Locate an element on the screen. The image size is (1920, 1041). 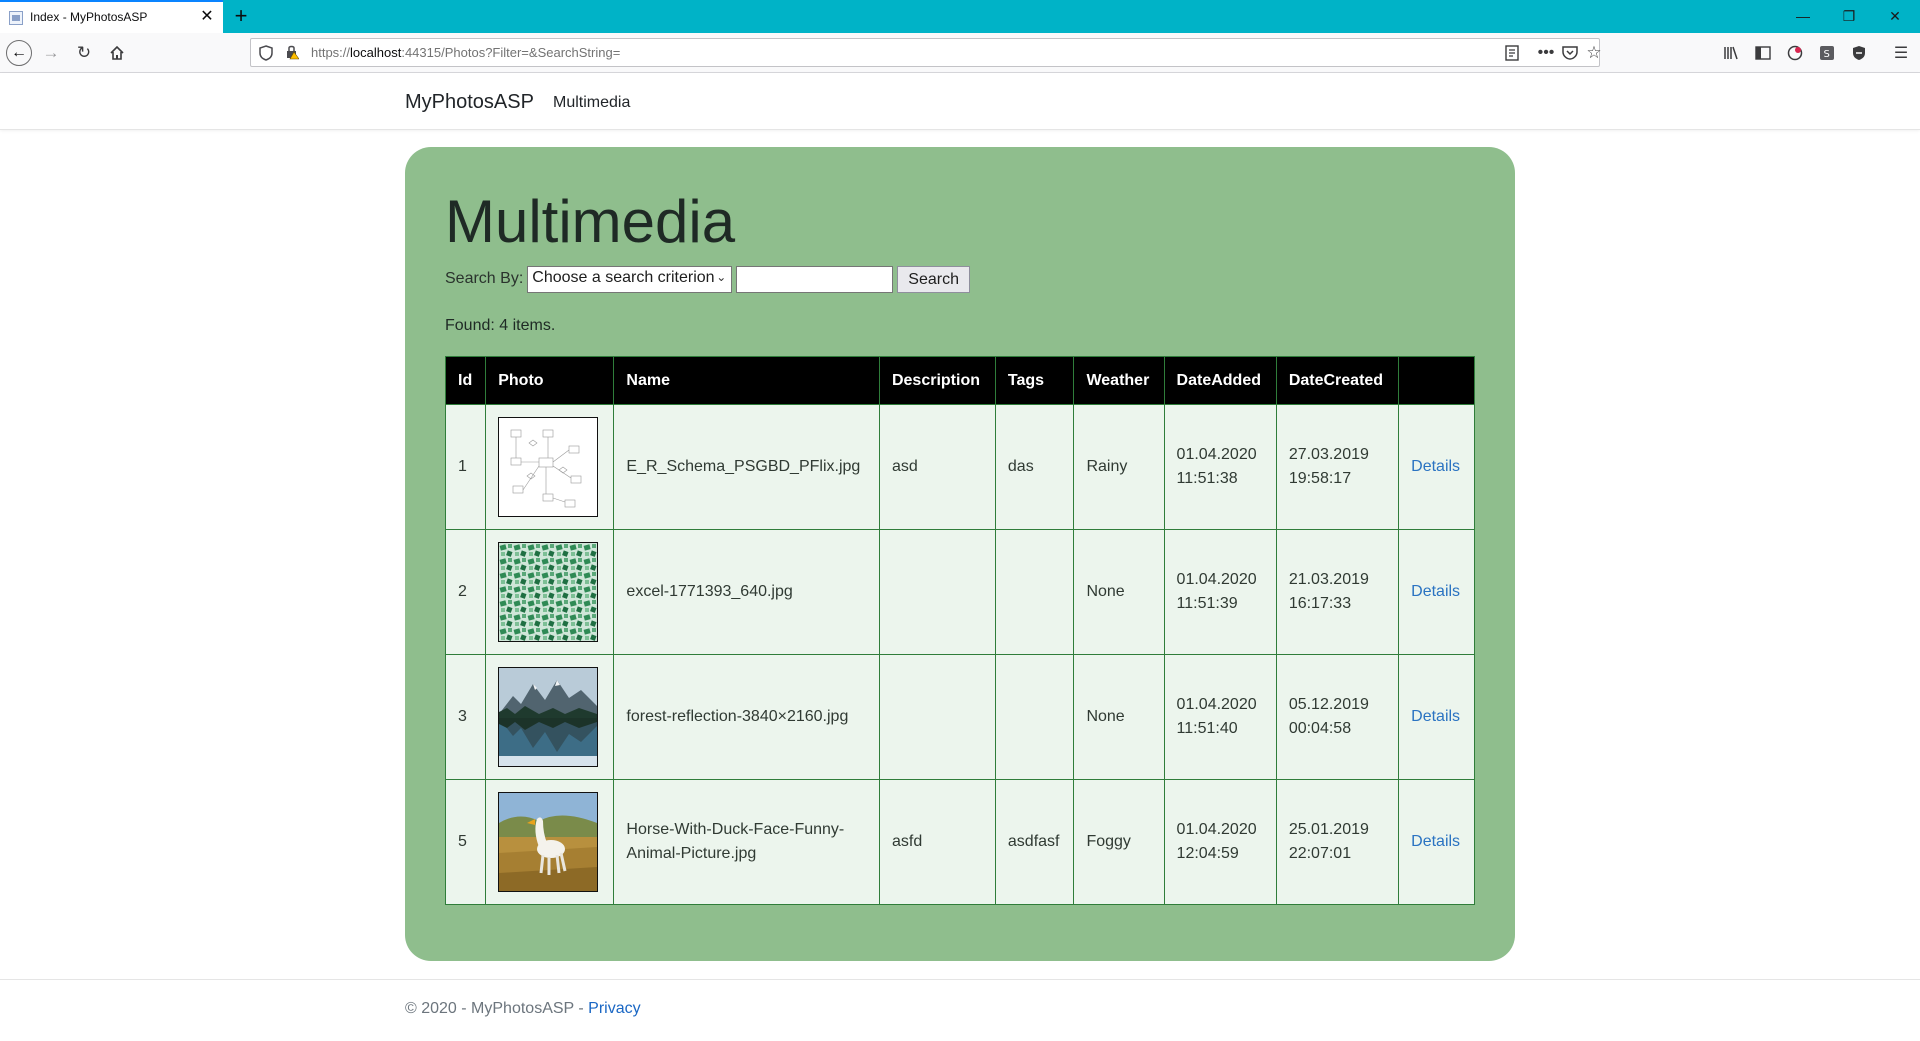
pocket-icon is located at coordinates (1570, 53).